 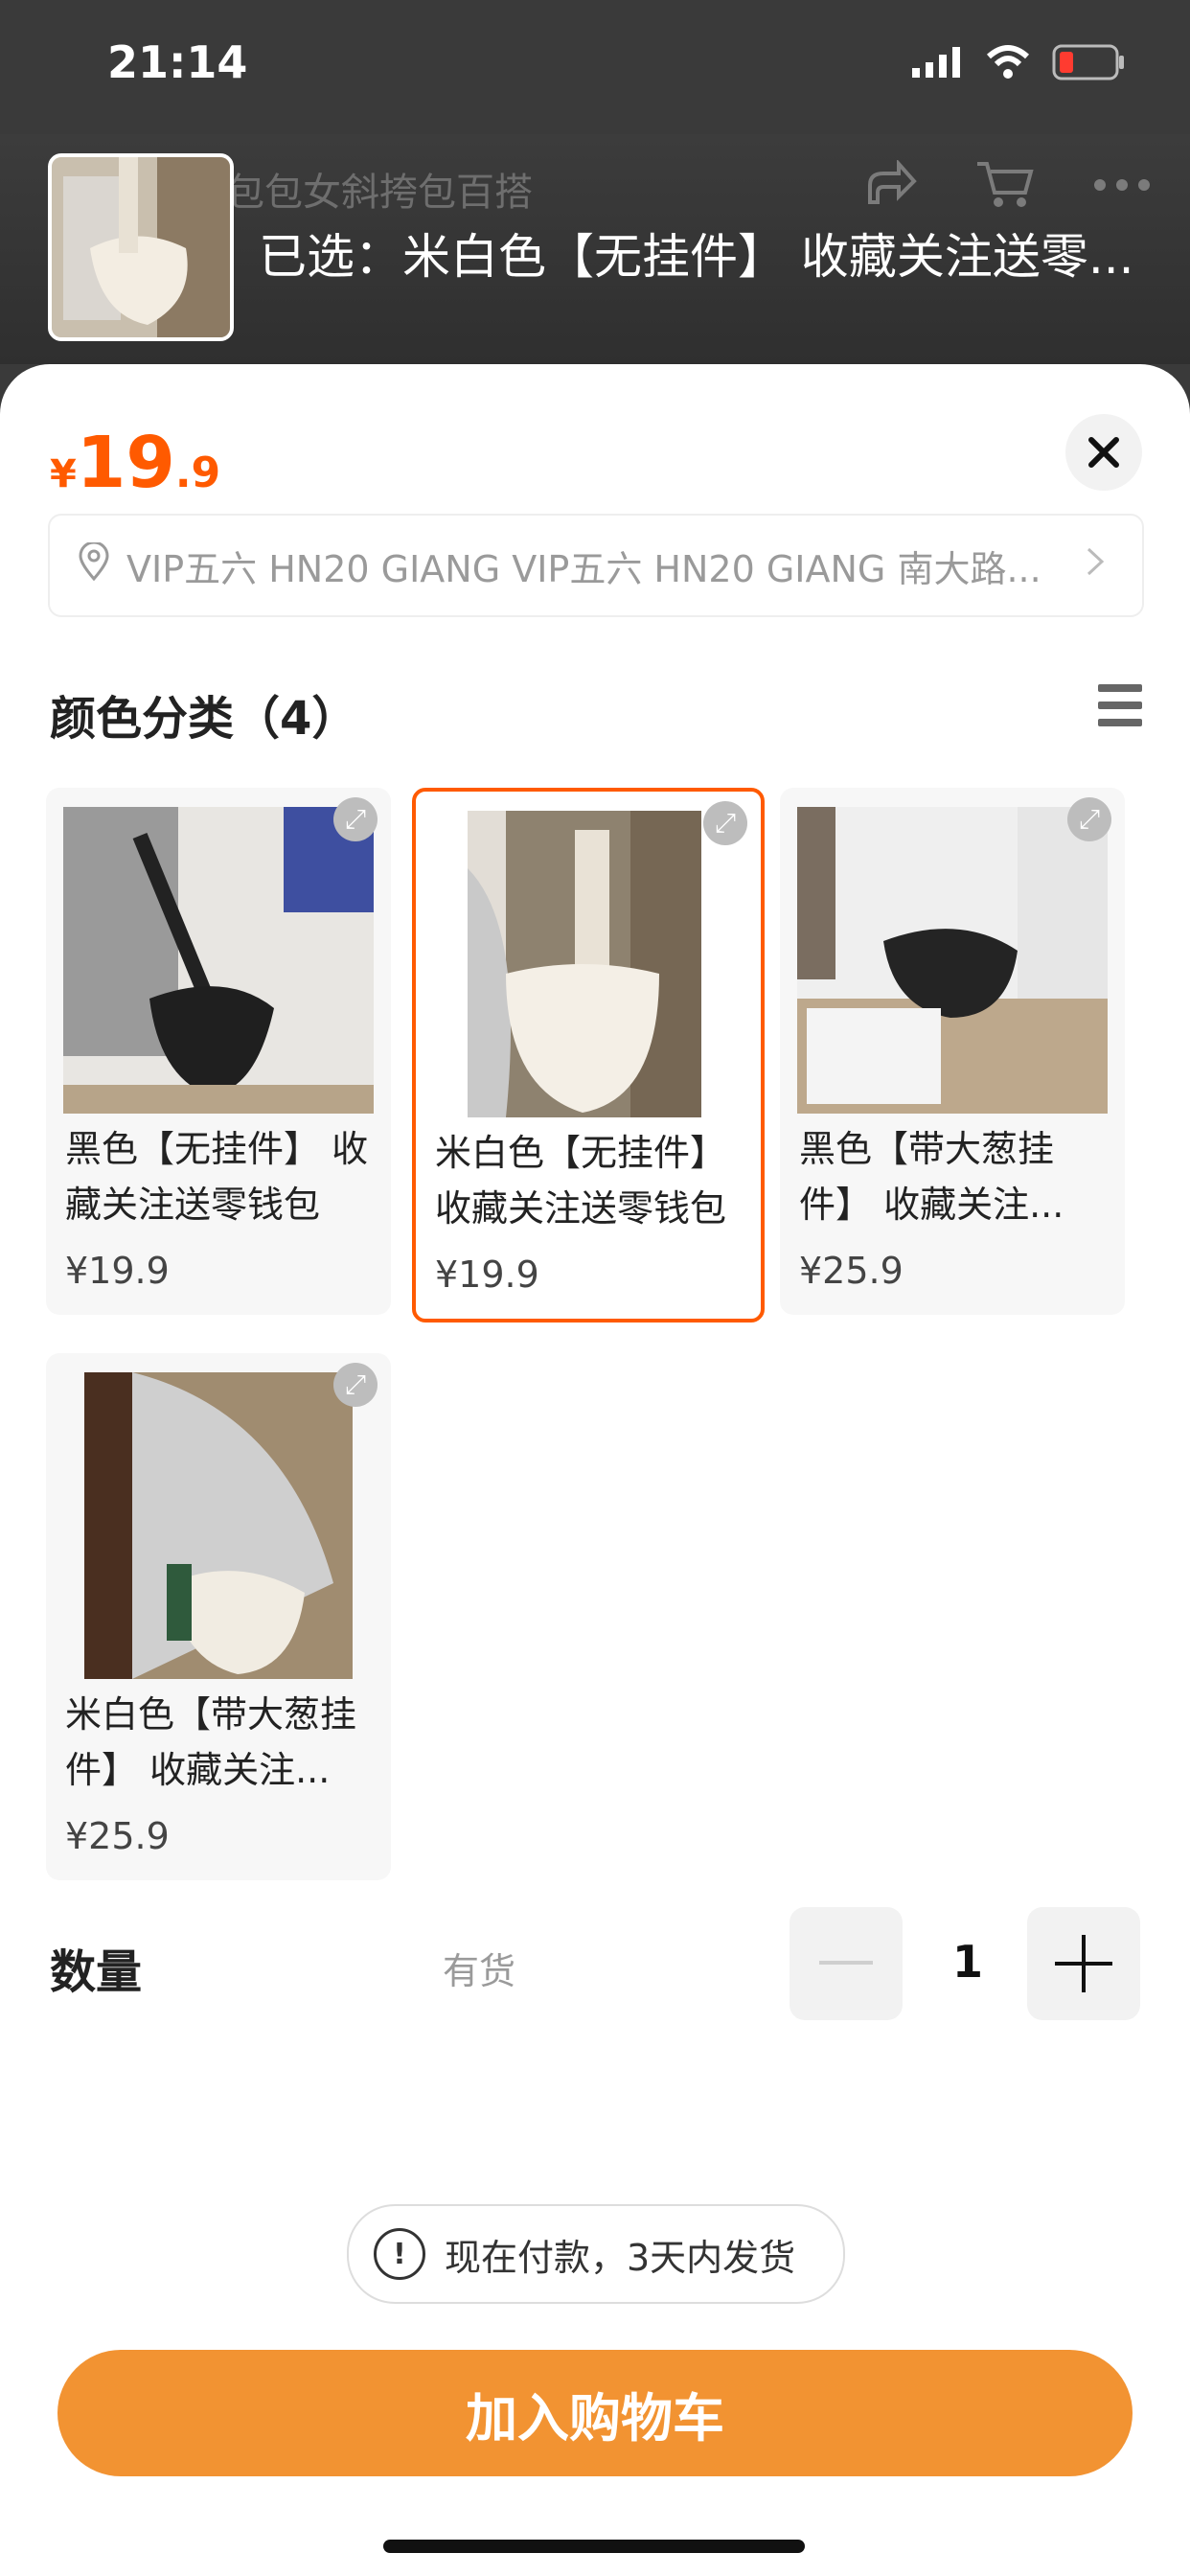 What do you see at coordinates (125, 463) in the screenshot?
I see `price-integer: 19` at bounding box center [125, 463].